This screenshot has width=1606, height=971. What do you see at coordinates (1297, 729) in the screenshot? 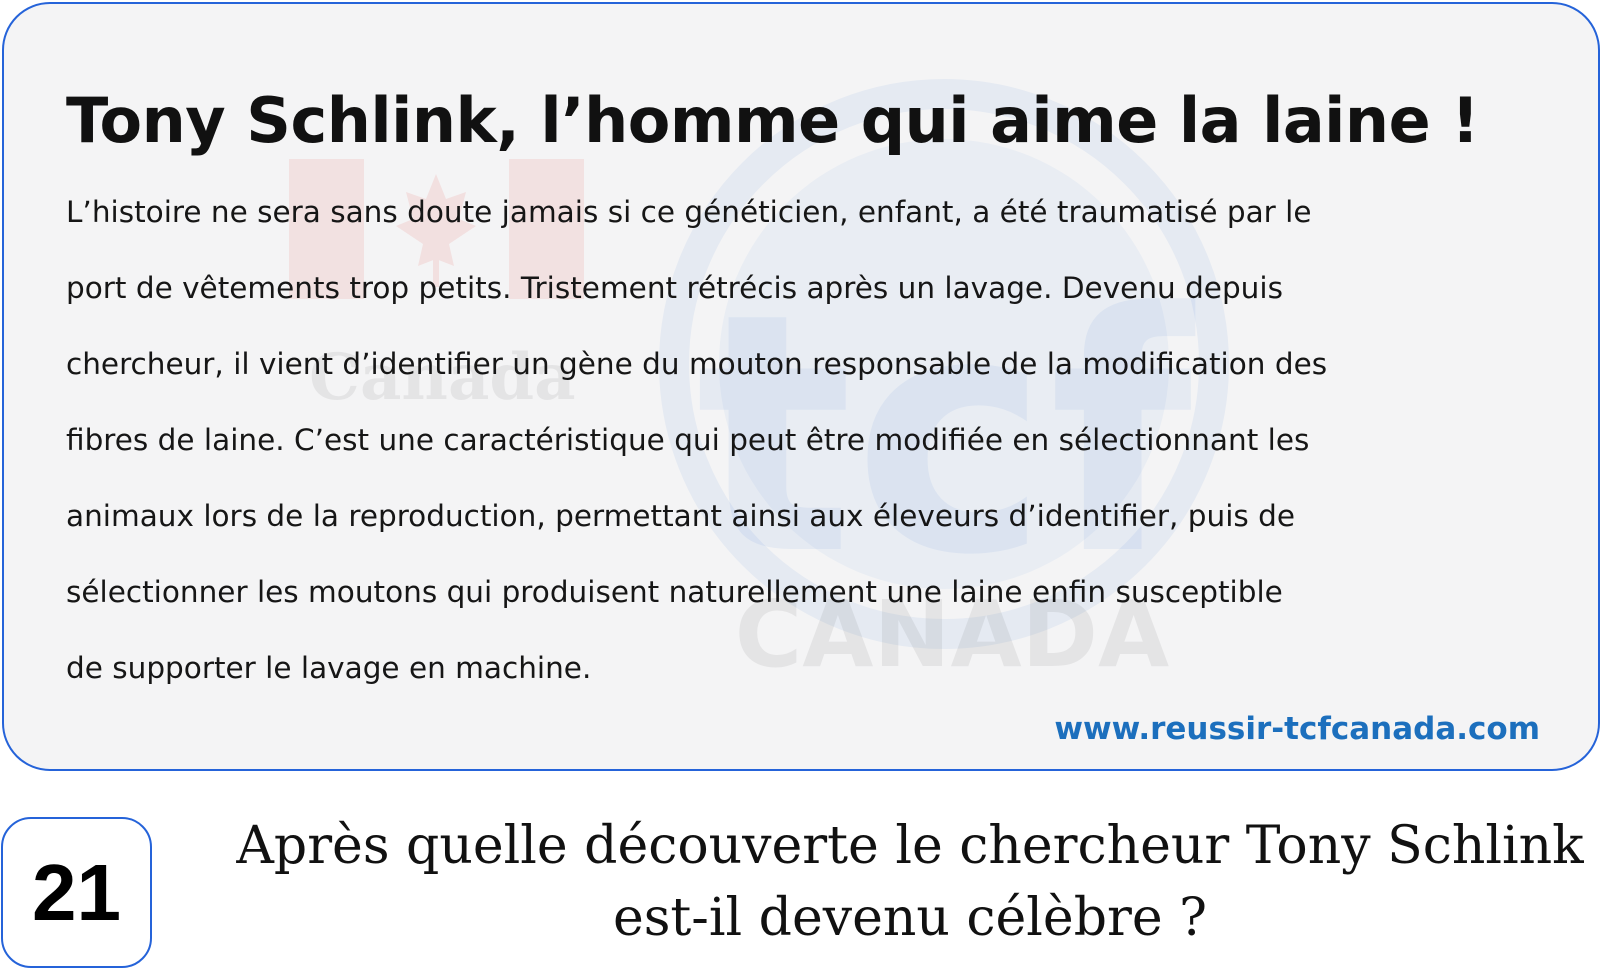
I see `website-url: www.reussir-tcfcanada.com` at bounding box center [1297, 729].